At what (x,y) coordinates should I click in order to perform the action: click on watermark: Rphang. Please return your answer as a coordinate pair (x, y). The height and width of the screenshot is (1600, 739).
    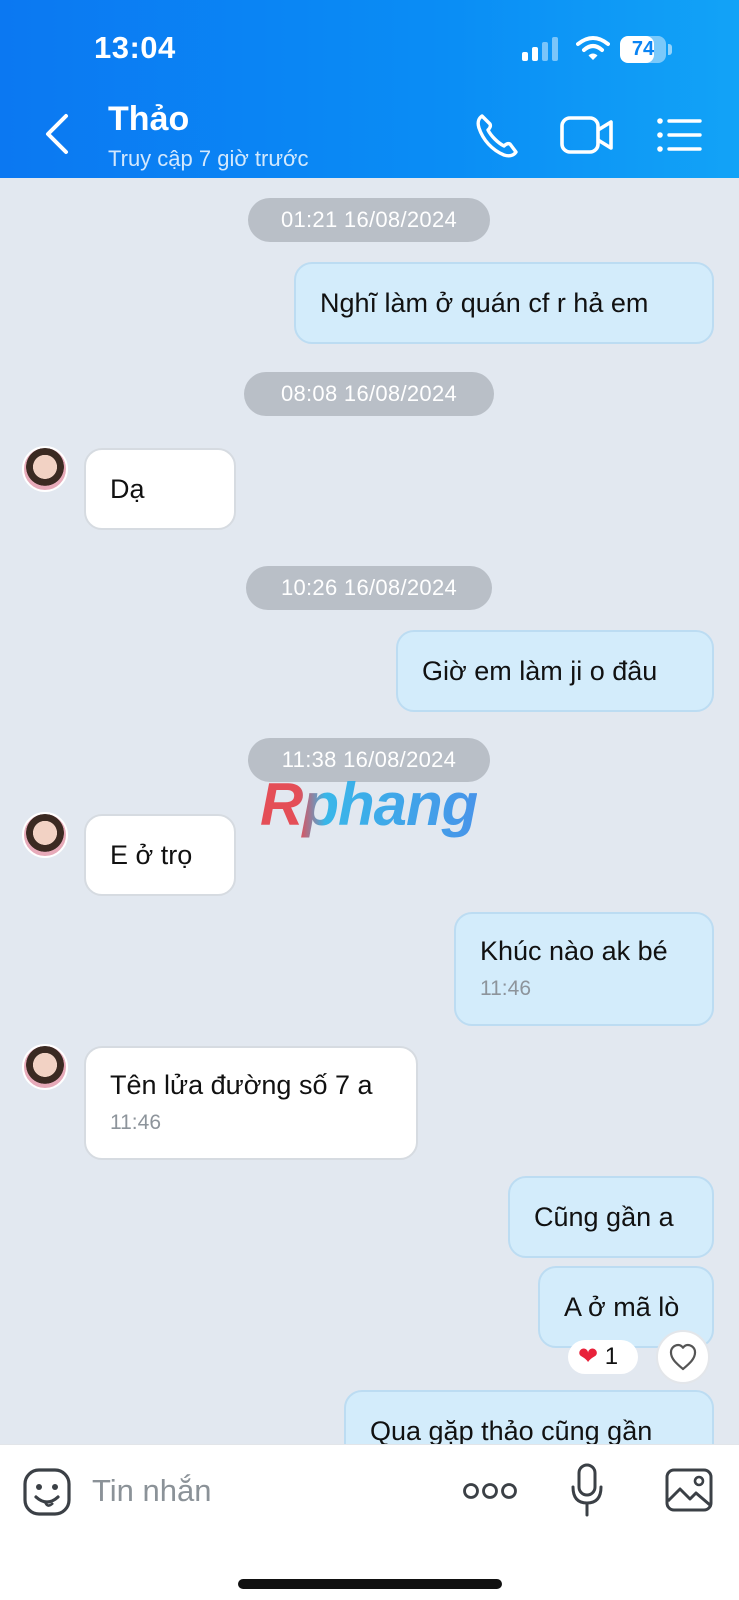
    Looking at the image, I should click on (369, 804).